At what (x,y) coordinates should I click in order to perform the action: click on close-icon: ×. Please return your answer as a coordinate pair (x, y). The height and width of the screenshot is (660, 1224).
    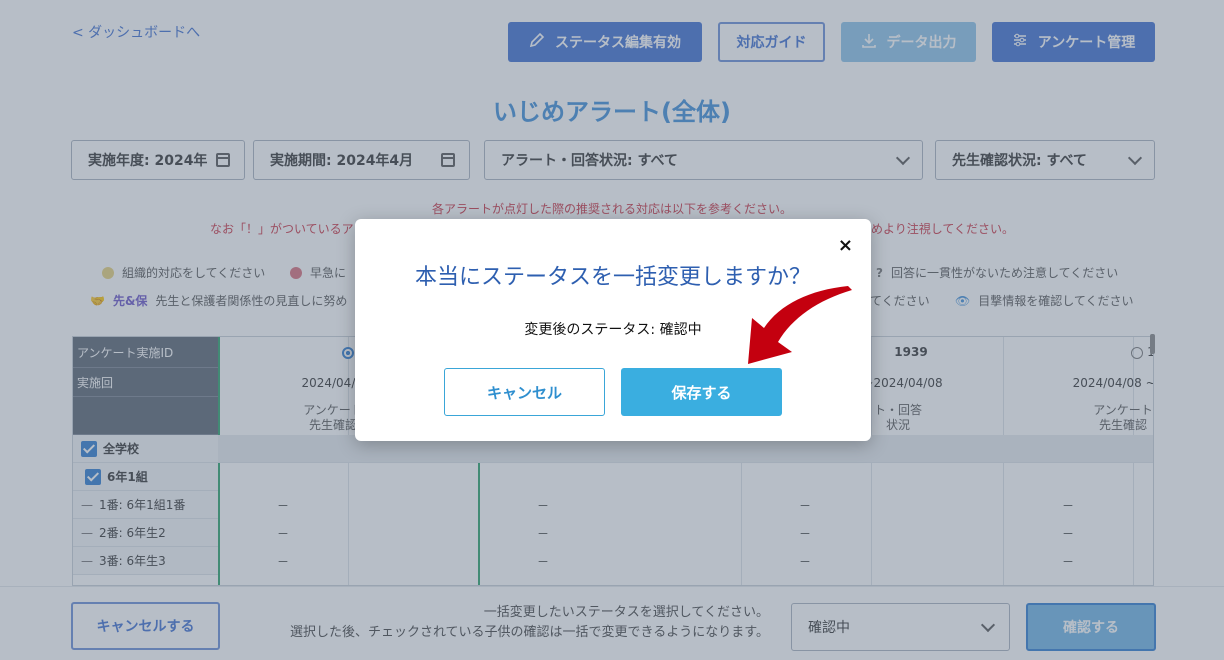
    Looking at the image, I should click on (845, 245).